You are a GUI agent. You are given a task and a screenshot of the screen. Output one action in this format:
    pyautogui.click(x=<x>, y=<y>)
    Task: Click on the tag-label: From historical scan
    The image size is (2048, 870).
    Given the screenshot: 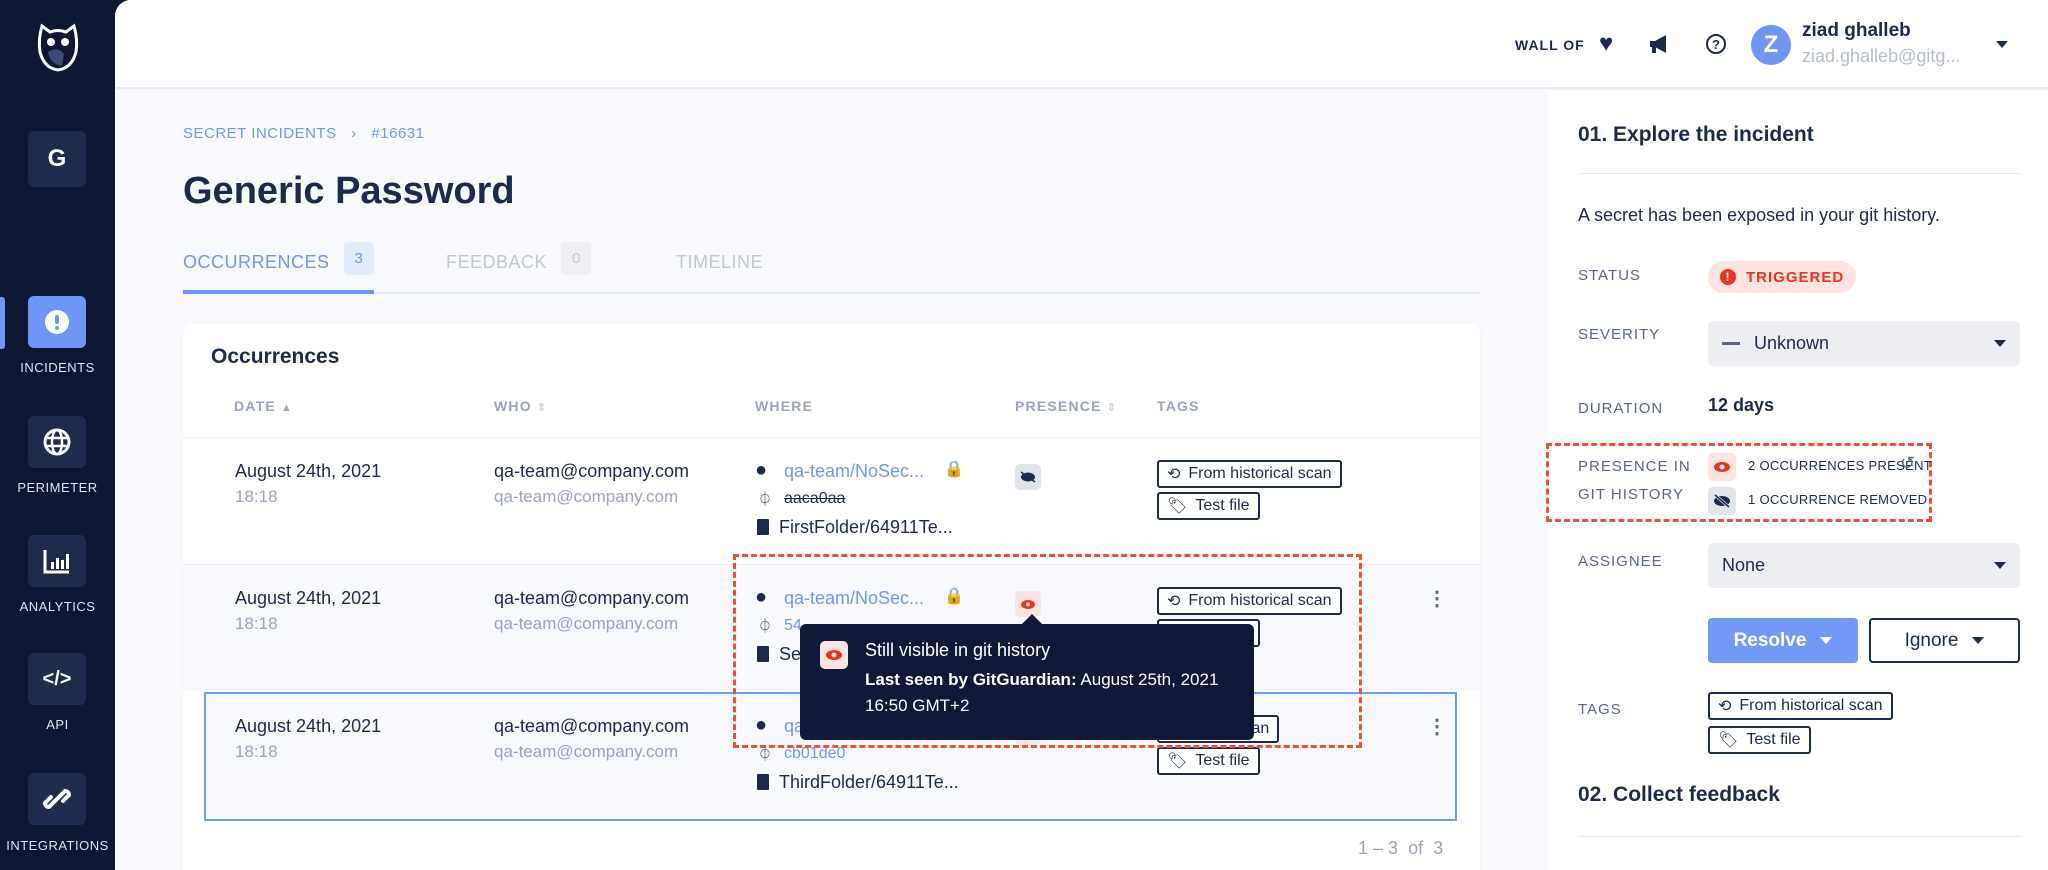 What is the action you would take?
    pyautogui.click(x=1260, y=473)
    